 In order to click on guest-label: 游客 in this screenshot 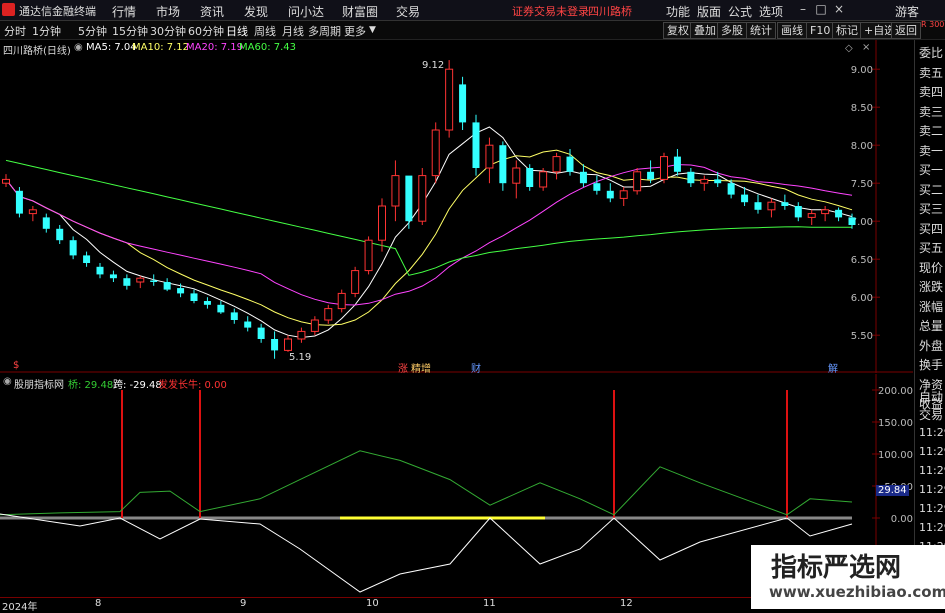, I will do `click(907, 11)`.